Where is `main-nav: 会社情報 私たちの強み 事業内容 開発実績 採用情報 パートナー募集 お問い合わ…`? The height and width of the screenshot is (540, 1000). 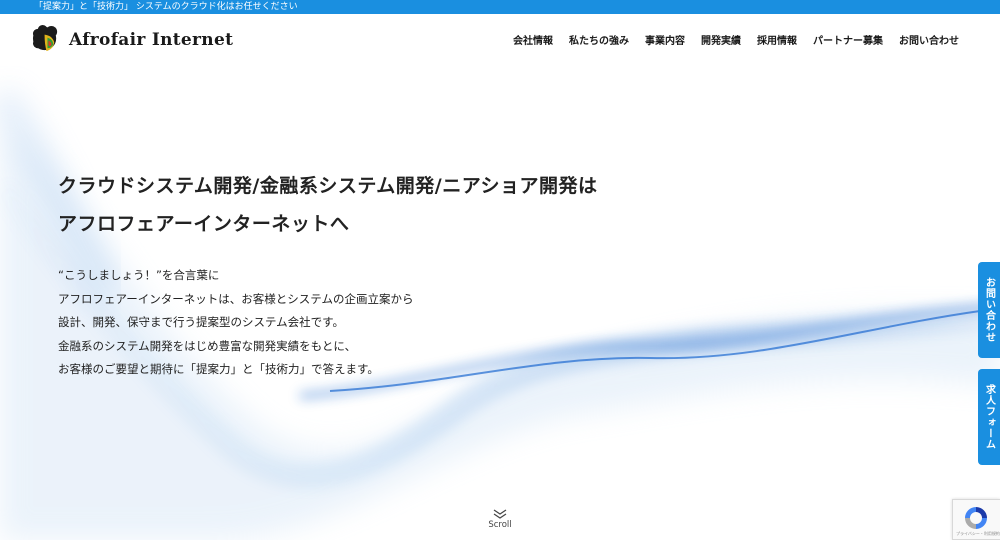 main-nav: 会社情報 私たちの強み 事業内容 開発実績 採用情報 パートナー募集 お問い合わ… is located at coordinates (736, 39).